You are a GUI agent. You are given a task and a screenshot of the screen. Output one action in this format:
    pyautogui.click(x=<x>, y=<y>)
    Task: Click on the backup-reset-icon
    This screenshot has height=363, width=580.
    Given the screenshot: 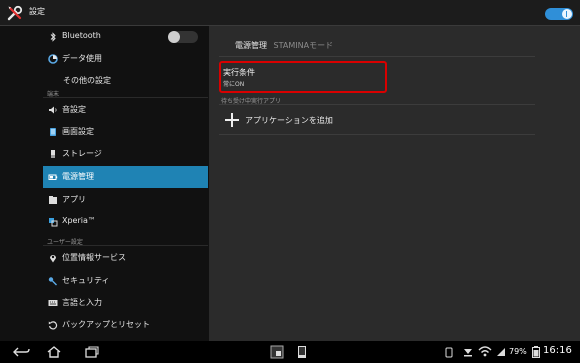 What is the action you would take?
    pyautogui.click(x=53, y=325)
    